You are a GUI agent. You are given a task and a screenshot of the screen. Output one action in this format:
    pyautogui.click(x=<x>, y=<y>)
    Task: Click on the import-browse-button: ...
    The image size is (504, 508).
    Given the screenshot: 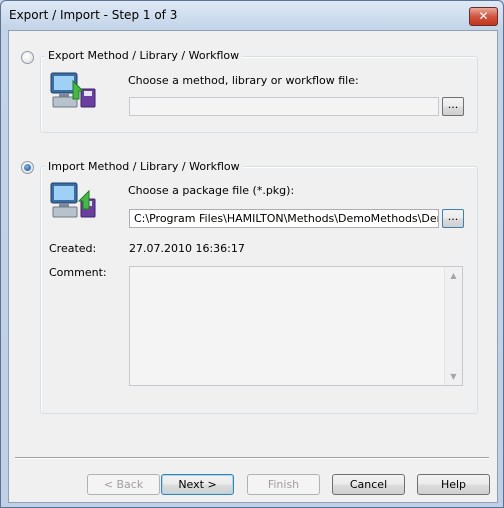 What is the action you would take?
    pyautogui.click(x=453, y=218)
    